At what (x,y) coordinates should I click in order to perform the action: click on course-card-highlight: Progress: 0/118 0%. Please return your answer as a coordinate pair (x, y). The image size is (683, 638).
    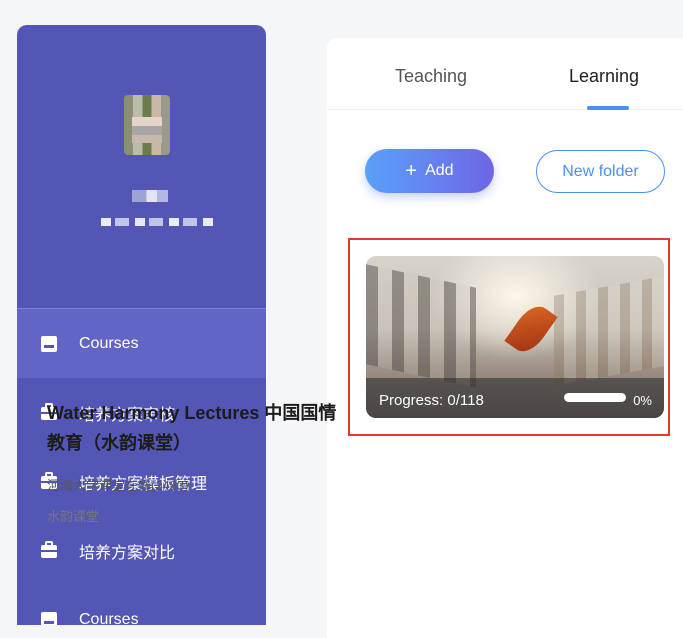
    Looking at the image, I should click on (509, 337).